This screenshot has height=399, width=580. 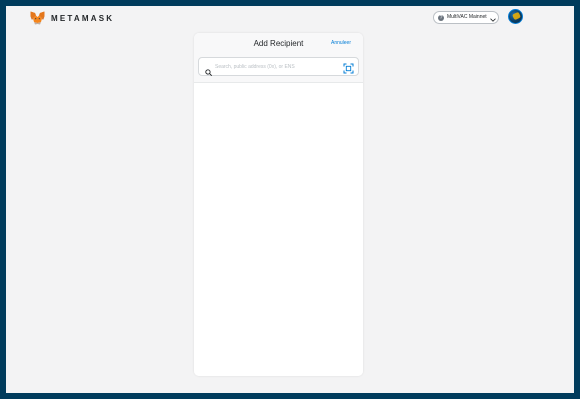 I want to click on network-label: MultiVAC Mainnet, so click(x=467, y=17).